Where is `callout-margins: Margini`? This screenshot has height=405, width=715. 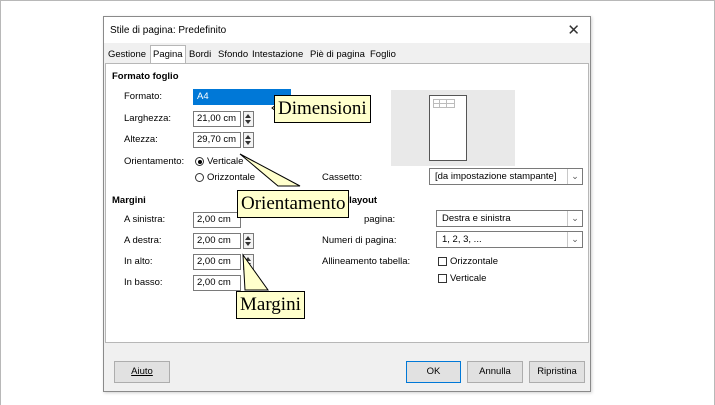 callout-margins: Margini is located at coordinates (270, 305).